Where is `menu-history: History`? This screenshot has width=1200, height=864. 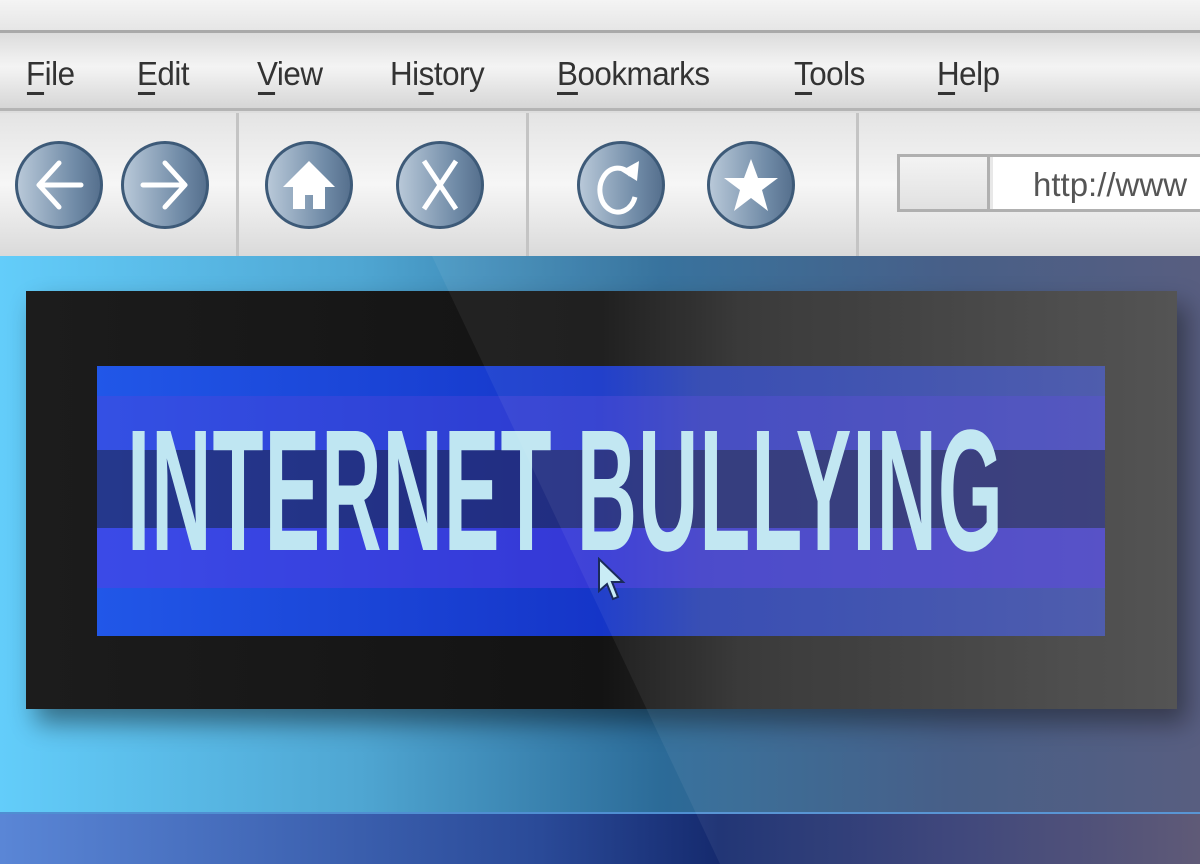
menu-history: History is located at coordinates (437, 75).